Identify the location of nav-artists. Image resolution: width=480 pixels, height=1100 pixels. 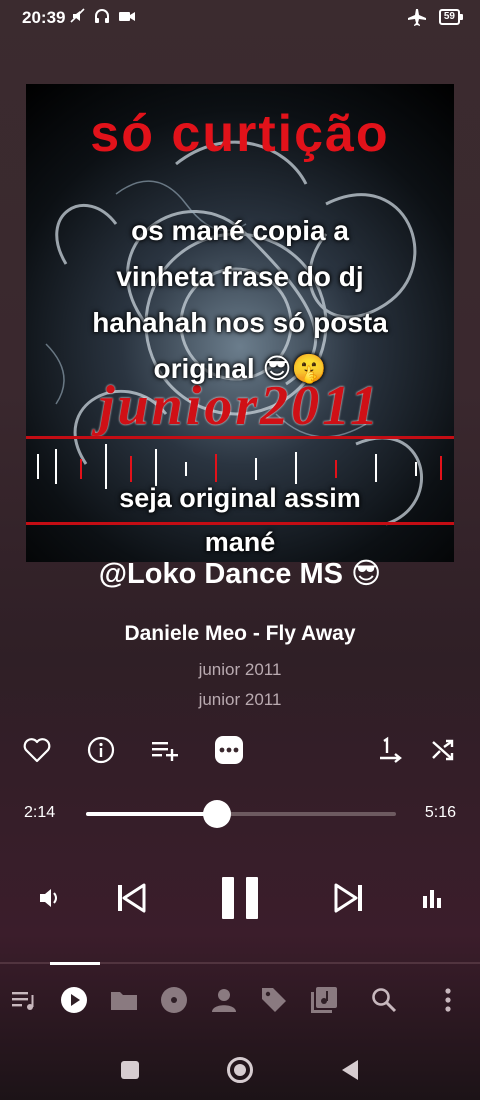
(224, 1000).